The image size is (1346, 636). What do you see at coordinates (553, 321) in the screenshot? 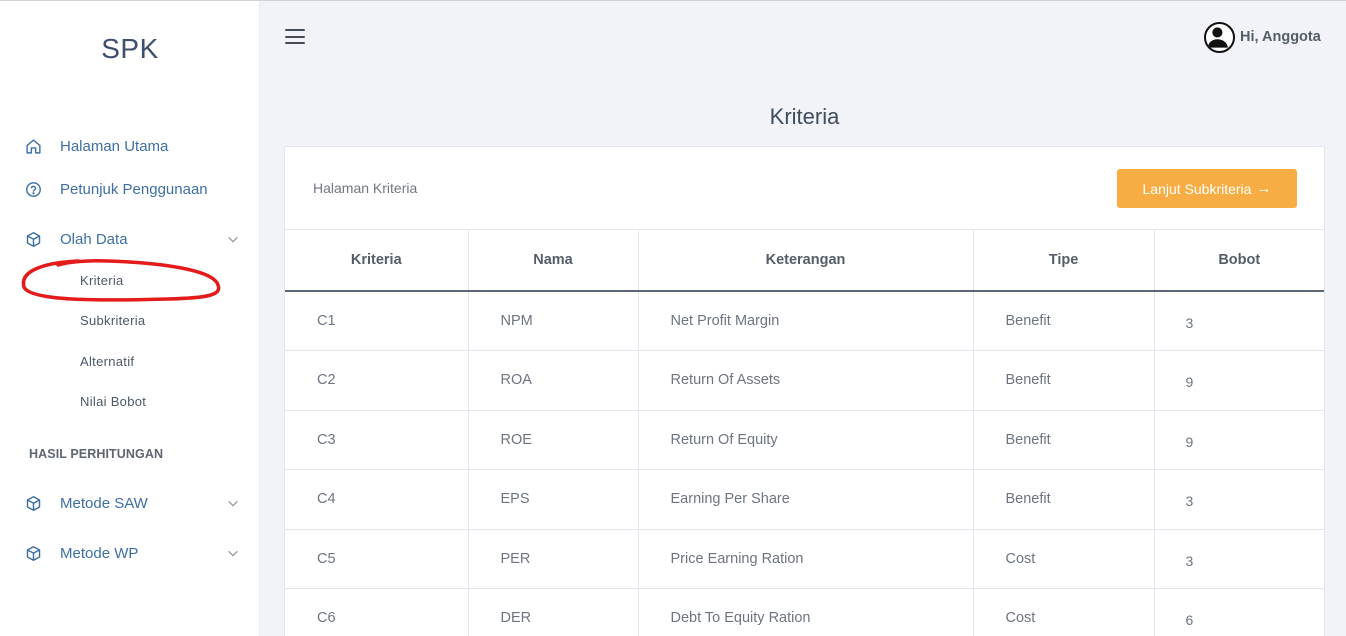
I see `table-cell: NPM` at bounding box center [553, 321].